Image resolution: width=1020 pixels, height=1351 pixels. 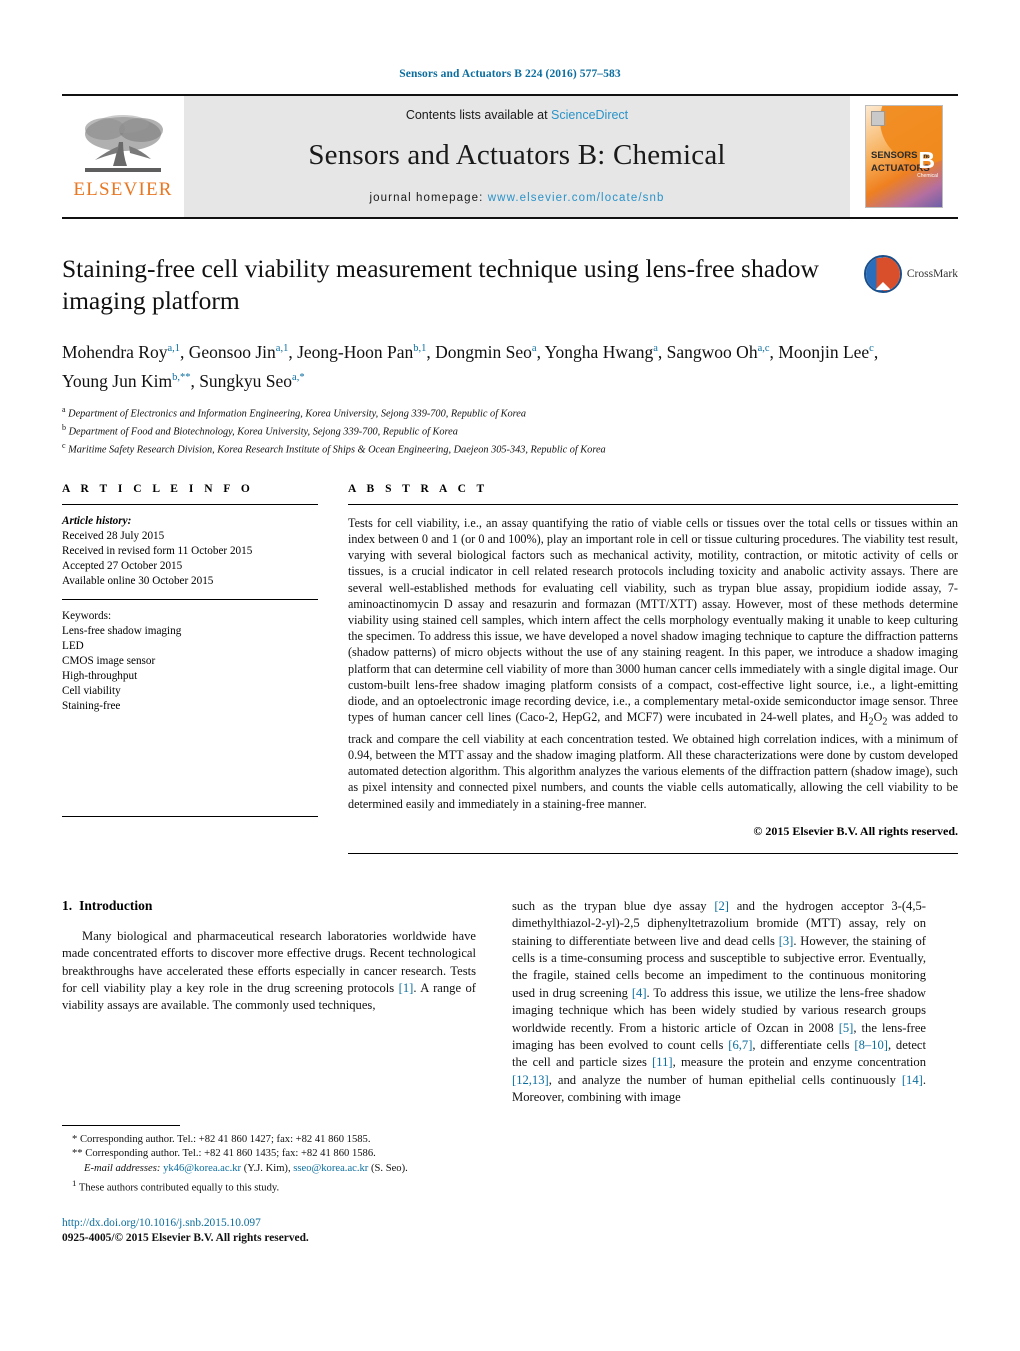 I want to click on section-number: 1., so click(x=67, y=905).